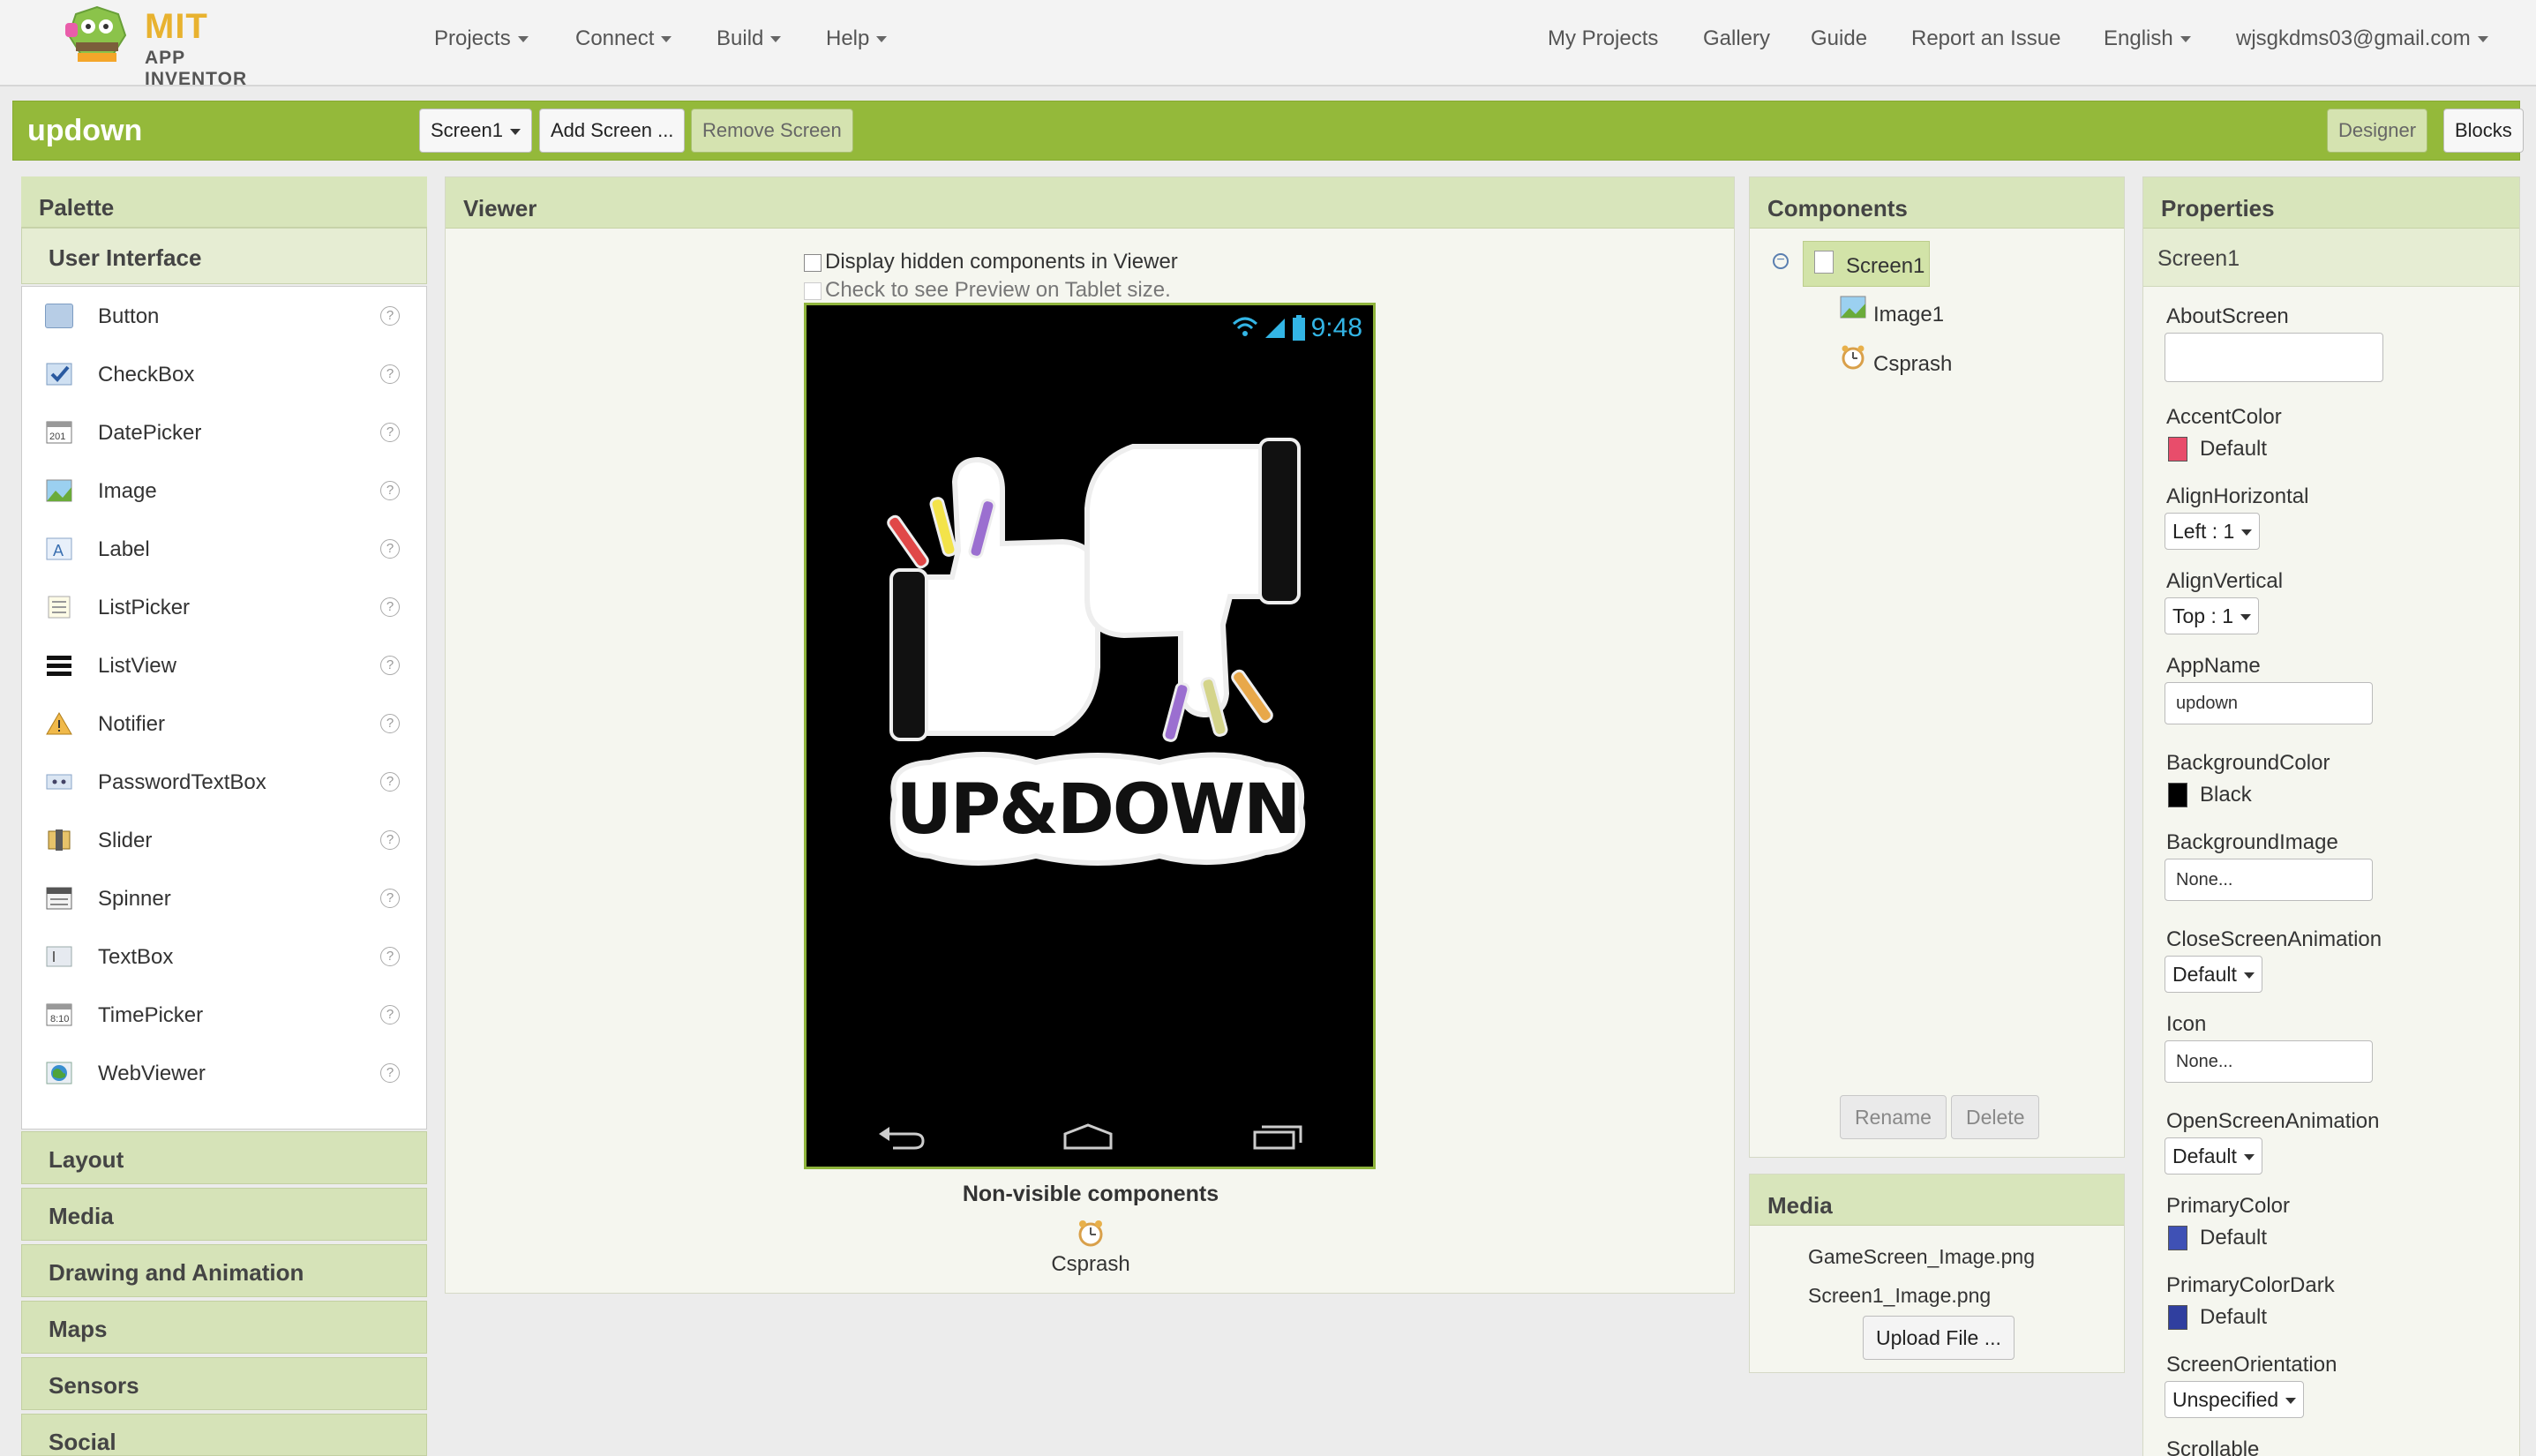 Image resolution: width=2536 pixels, height=1456 pixels. Describe the element at coordinates (224, 1327) in the screenshot. I see `category-maps: Maps` at that location.